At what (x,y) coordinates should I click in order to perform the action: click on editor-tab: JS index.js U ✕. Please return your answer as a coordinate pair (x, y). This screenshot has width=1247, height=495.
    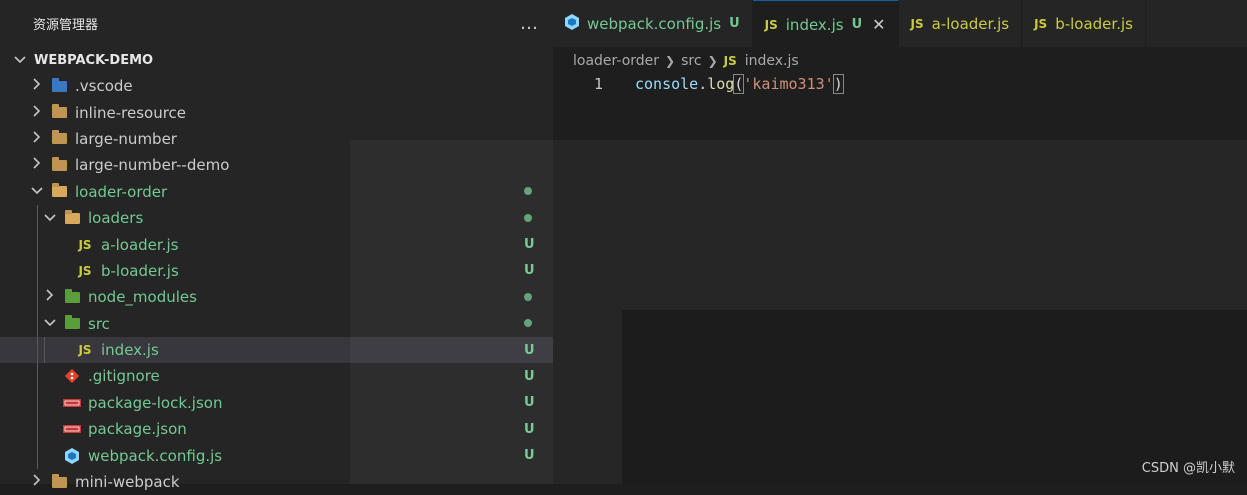
    Looking at the image, I should click on (825, 24).